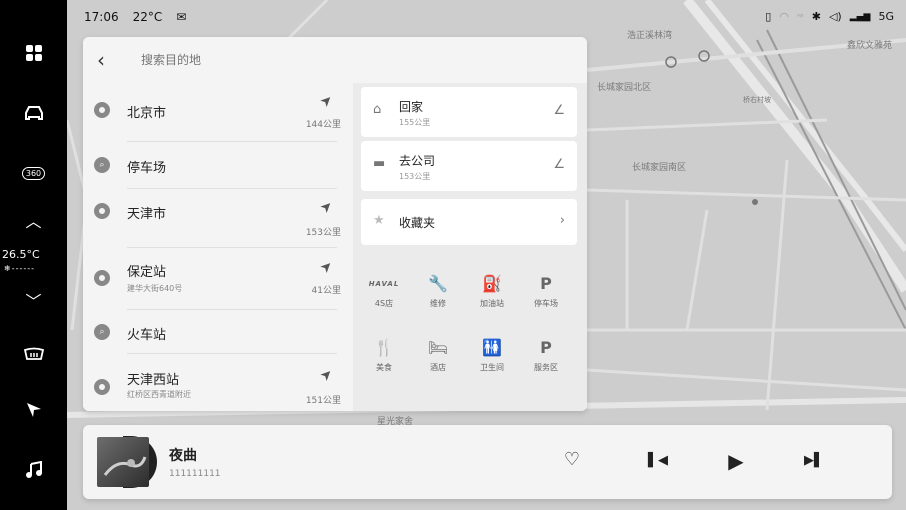  Describe the element at coordinates (159, 394) in the screenshot. I see `result-address: 红桥区西青道附近` at that location.